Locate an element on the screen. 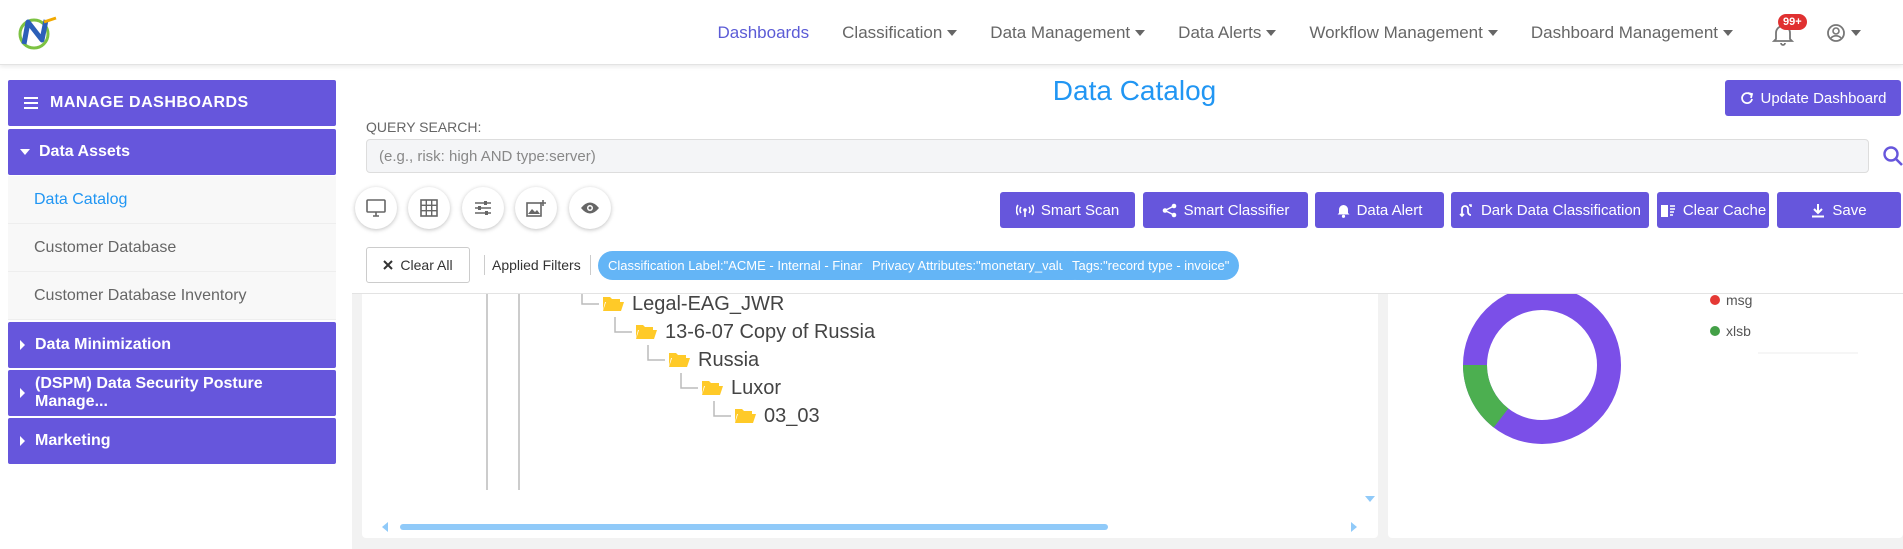 The width and height of the screenshot is (1903, 549). refresh-icon is located at coordinates (1746, 98).